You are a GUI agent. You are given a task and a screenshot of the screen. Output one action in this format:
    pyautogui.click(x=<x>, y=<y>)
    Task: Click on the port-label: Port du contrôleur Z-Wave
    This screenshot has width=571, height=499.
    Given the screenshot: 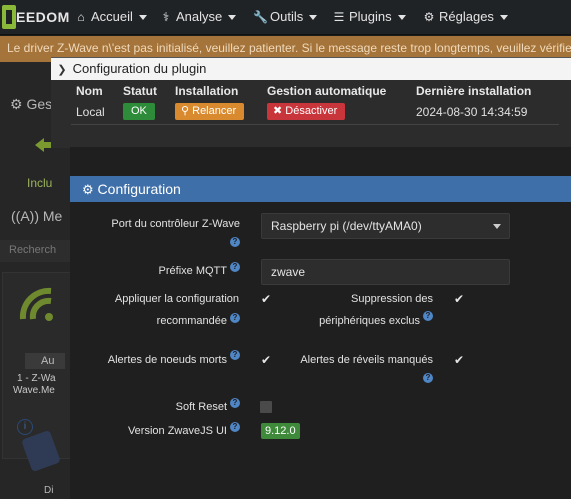 What is the action you would take?
    pyautogui.click(x=175, y=224)
    